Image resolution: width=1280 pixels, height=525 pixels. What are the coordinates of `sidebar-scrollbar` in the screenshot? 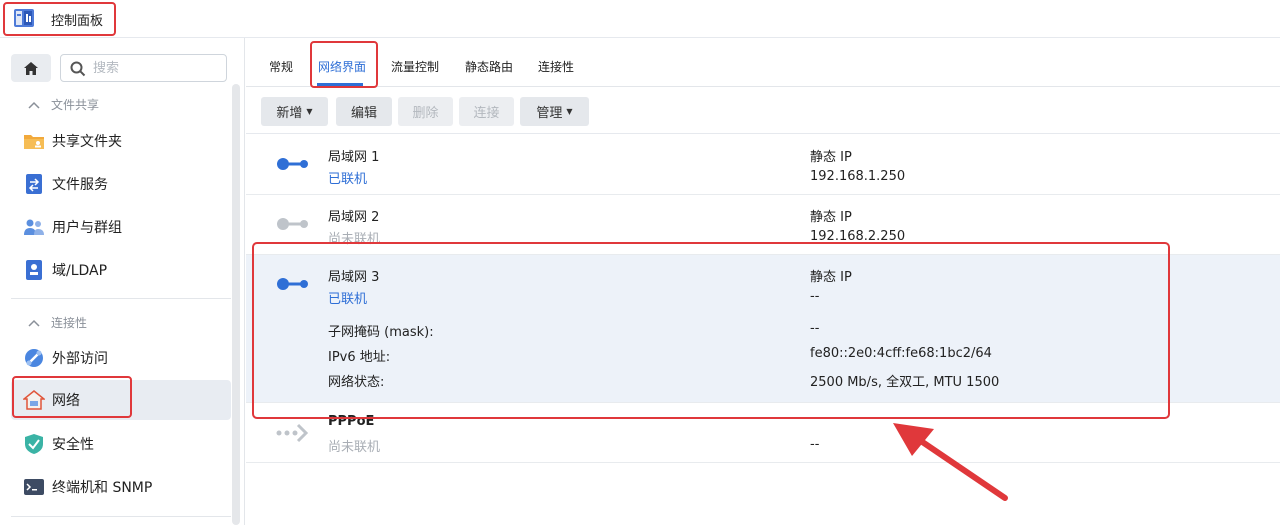 It's located at (236, 304).